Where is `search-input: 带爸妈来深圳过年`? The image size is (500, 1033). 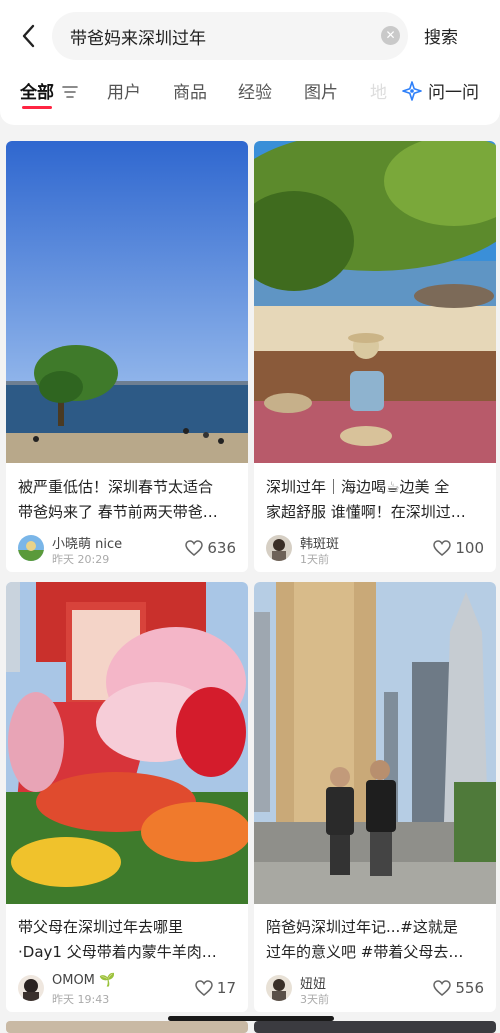 search-input: 带爸妈来深圳过年 is located at coordinates (138, 36).